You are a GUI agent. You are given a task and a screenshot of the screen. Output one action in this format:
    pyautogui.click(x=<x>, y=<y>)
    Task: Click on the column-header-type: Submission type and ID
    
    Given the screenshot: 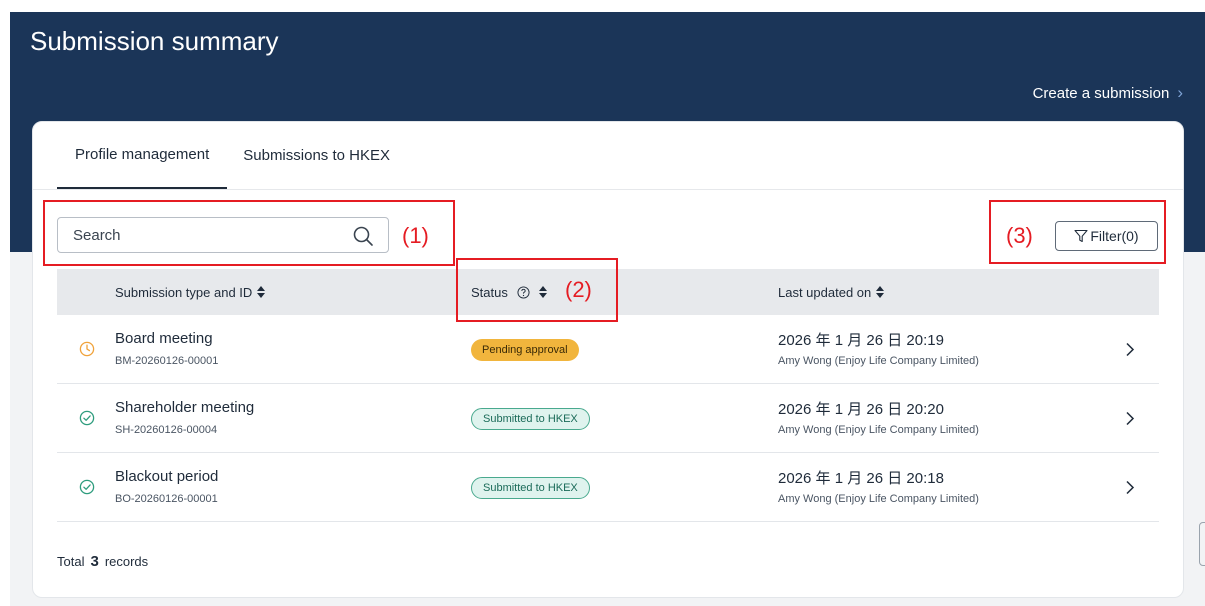 What is the action you would take?
    pyautogui.click(x=190, y=292)
    